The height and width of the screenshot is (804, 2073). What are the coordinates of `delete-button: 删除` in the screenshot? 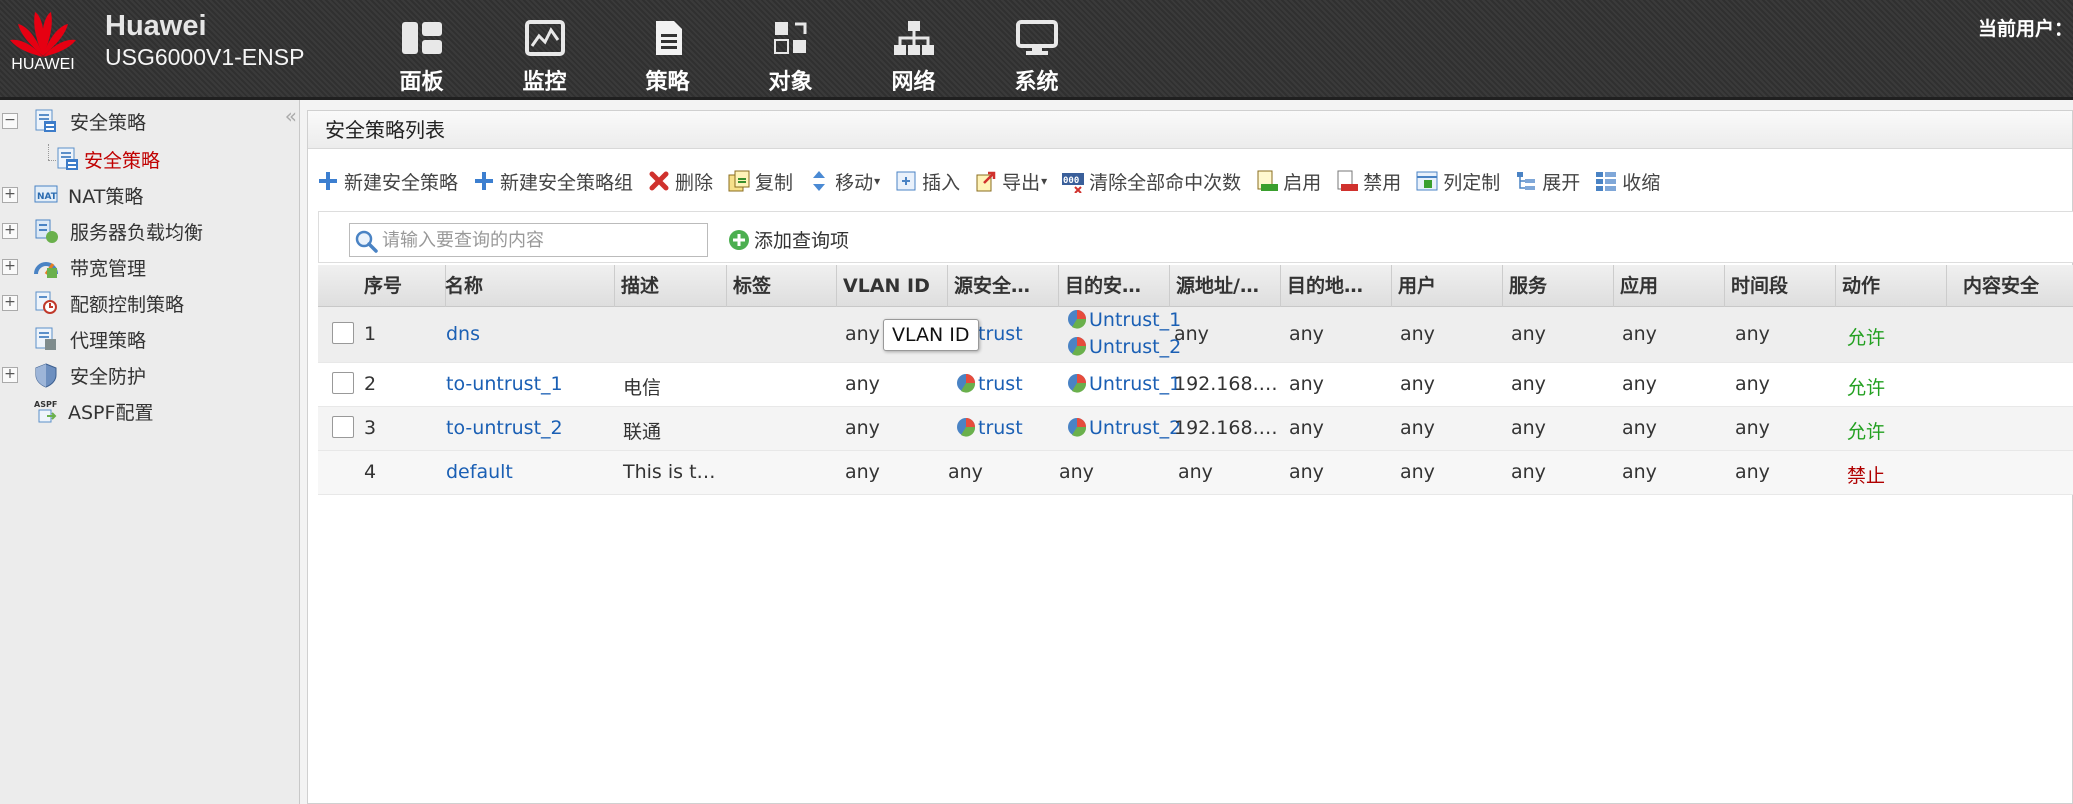 It's located at (680, 181).